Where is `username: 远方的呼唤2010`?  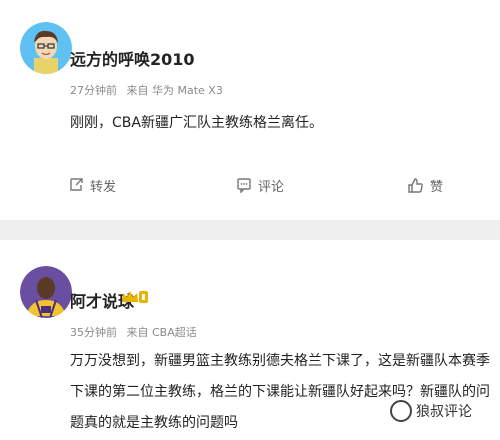
username: 远方的呼唤2010 is located at coordinates (132, 58).